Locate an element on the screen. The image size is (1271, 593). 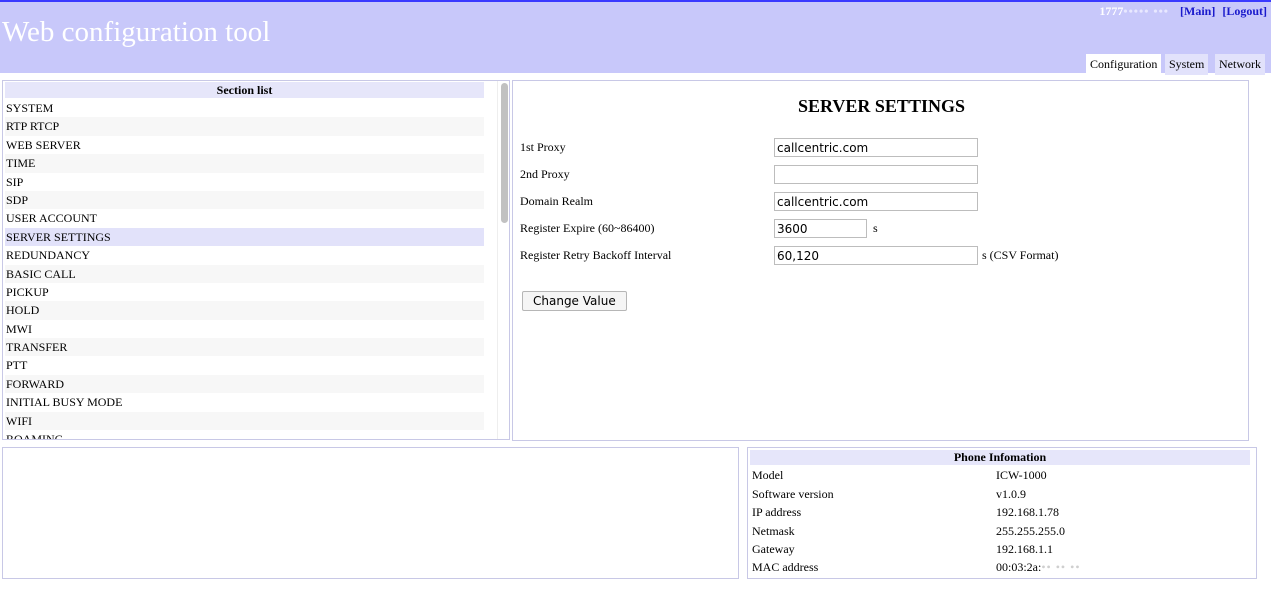
settings-title: SERVER SETTINGS is located at coordinates (881, 106).